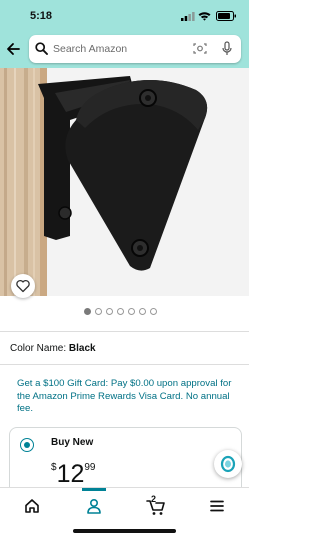 This screenshot has height=542, width=320. I want to click on color-value: Black, so click(82, 348).